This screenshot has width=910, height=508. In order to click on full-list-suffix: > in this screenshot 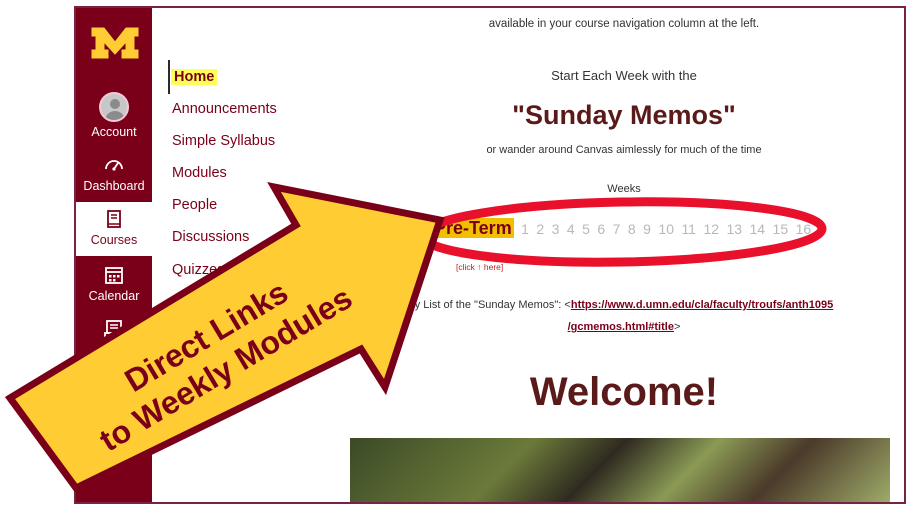, I will do `click(677, 327)`.